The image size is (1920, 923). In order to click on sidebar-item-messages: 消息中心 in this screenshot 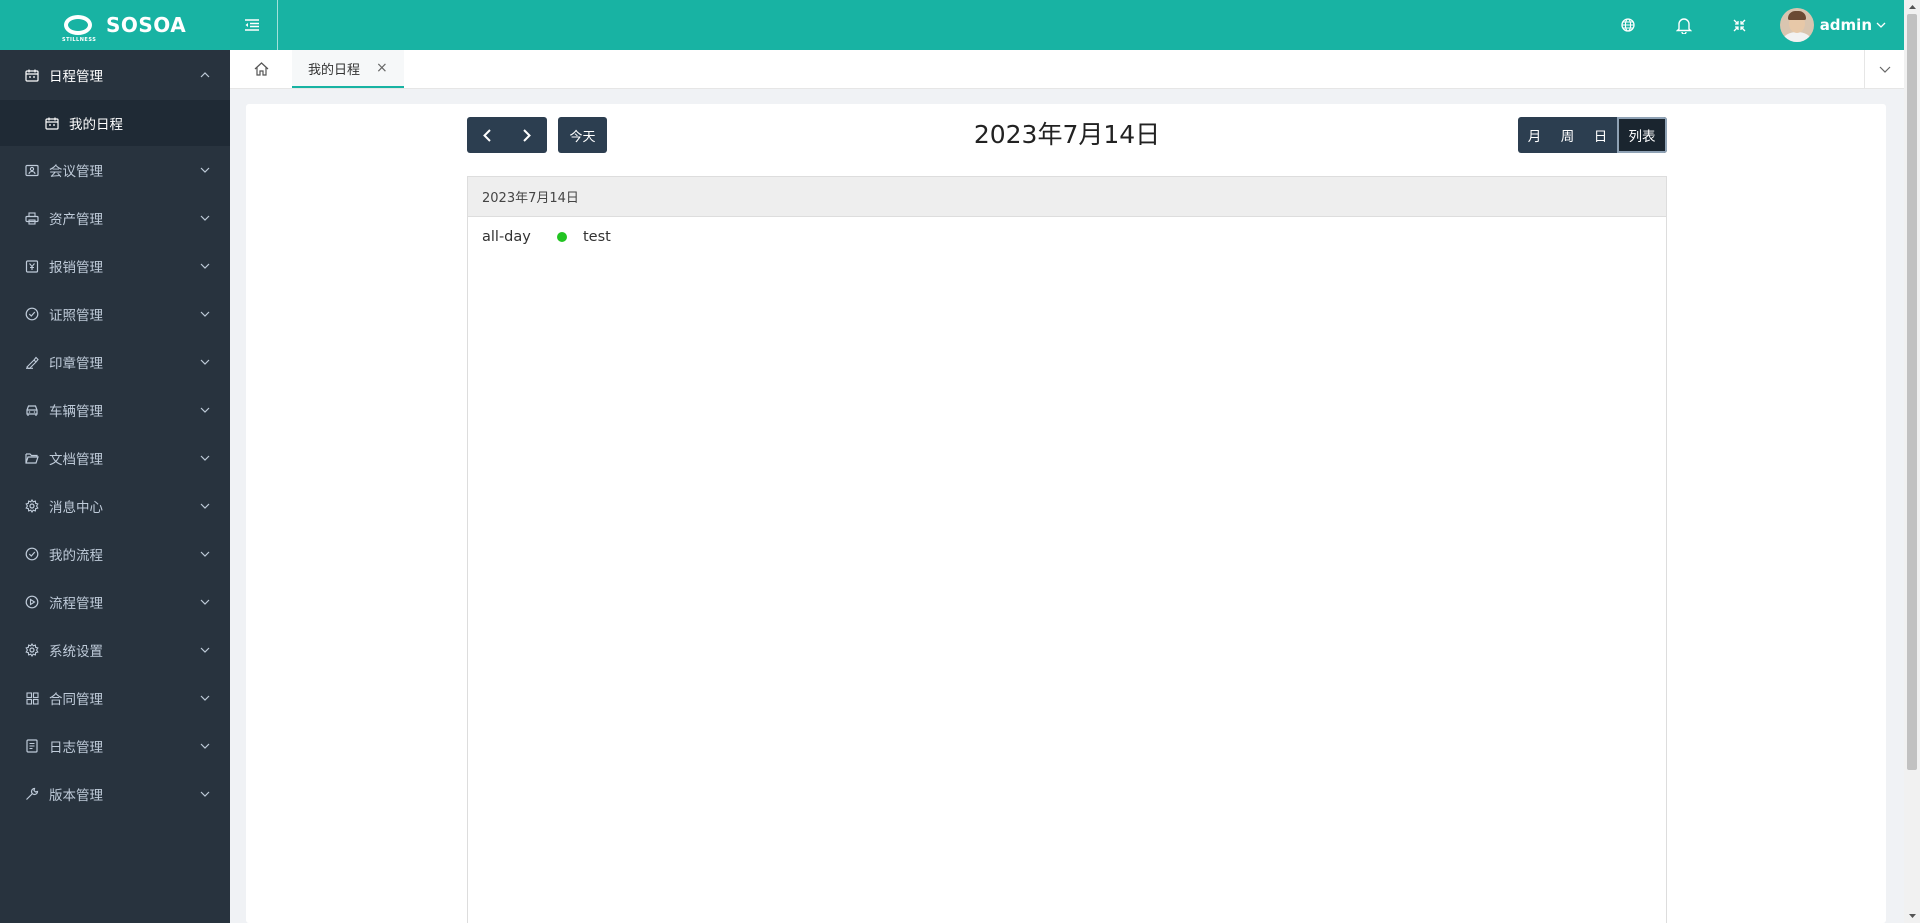, I will do `click(115, 506)`.